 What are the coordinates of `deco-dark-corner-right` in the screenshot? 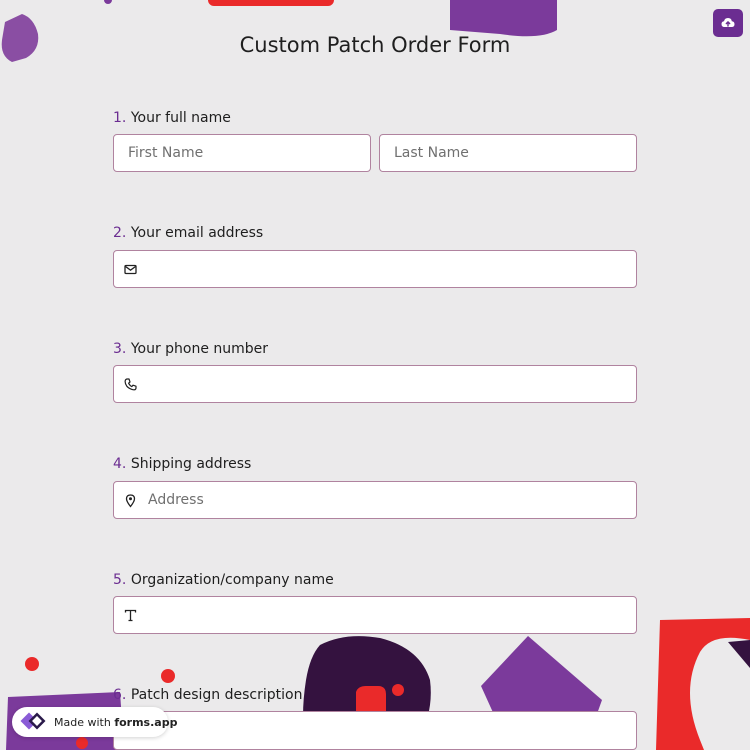 It's located at (739, 654).